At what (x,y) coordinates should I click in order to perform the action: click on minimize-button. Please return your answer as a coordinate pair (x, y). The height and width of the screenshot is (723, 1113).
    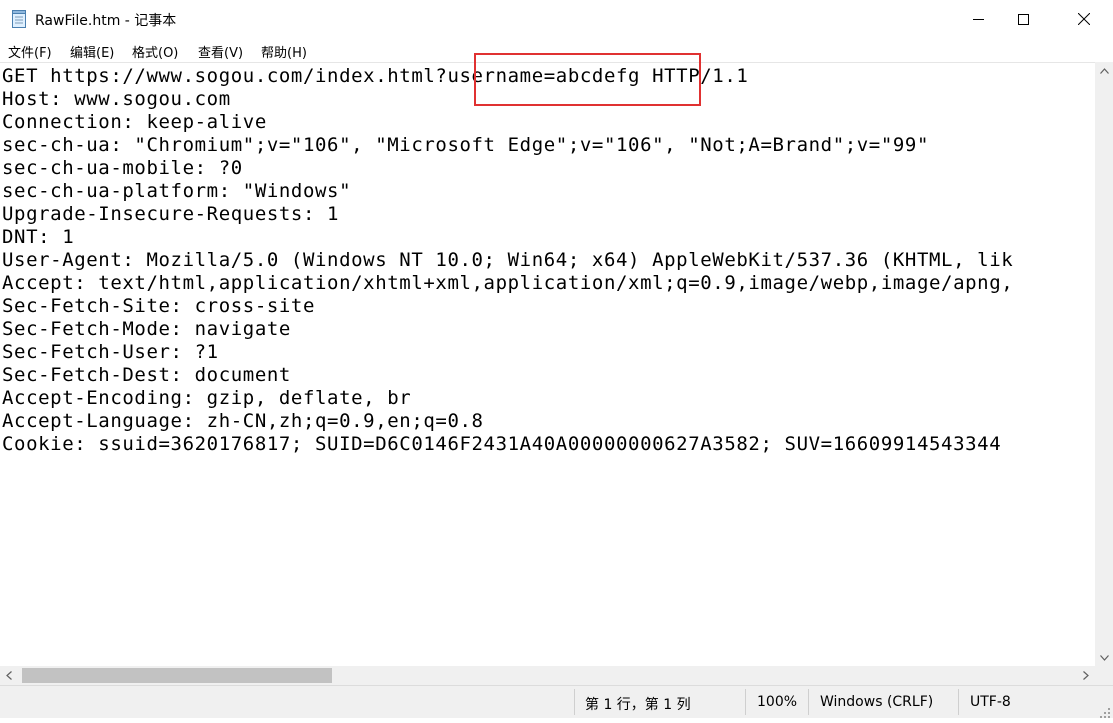
    Looking at the image, I should click on (978, 19).